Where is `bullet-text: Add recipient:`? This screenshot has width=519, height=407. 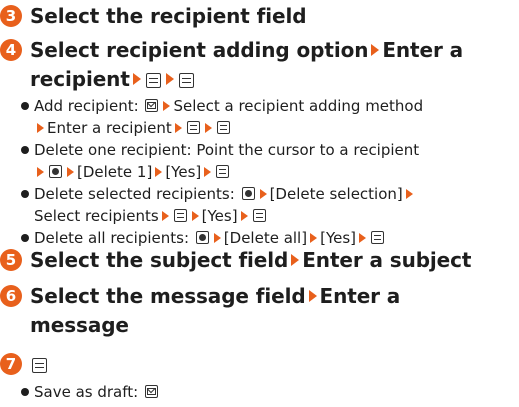 bullet-text: Add recipient: is located at coordinates (86, 106).